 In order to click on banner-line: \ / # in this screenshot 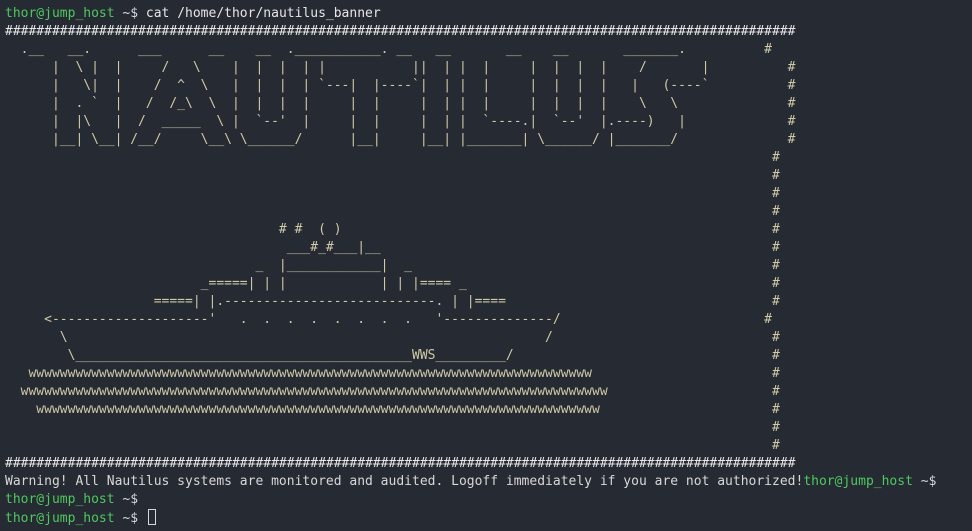, I will do `click(392, 337)`.